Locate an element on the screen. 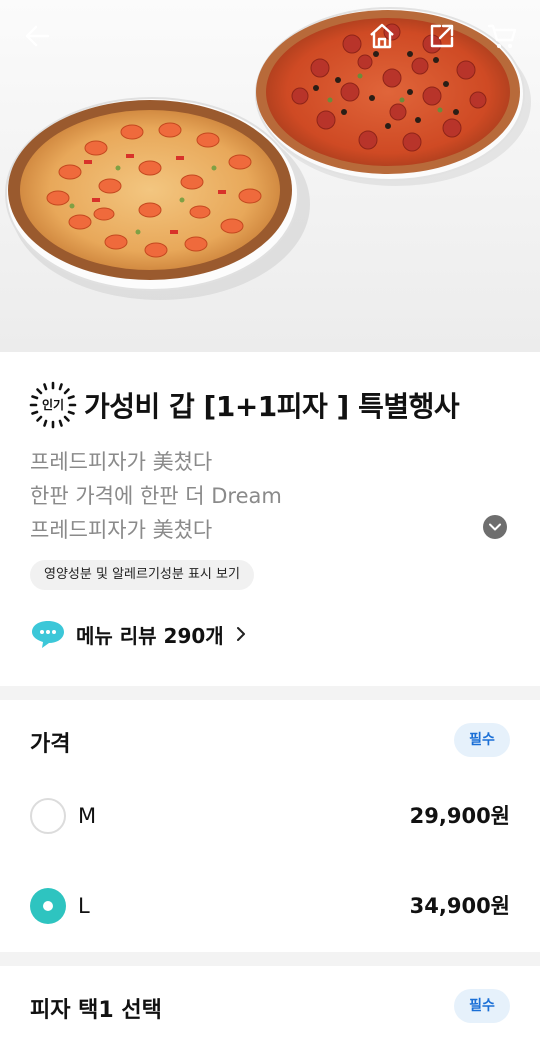 The height and width of the screenshot is (1048, 540). cart-icon is located at coordinates (502, 36).